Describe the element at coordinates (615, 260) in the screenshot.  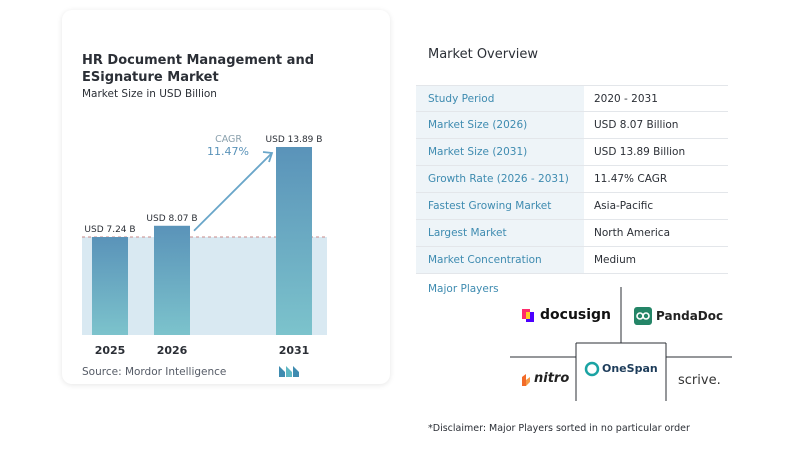
I see `overview-row-value: Medium` at that location.